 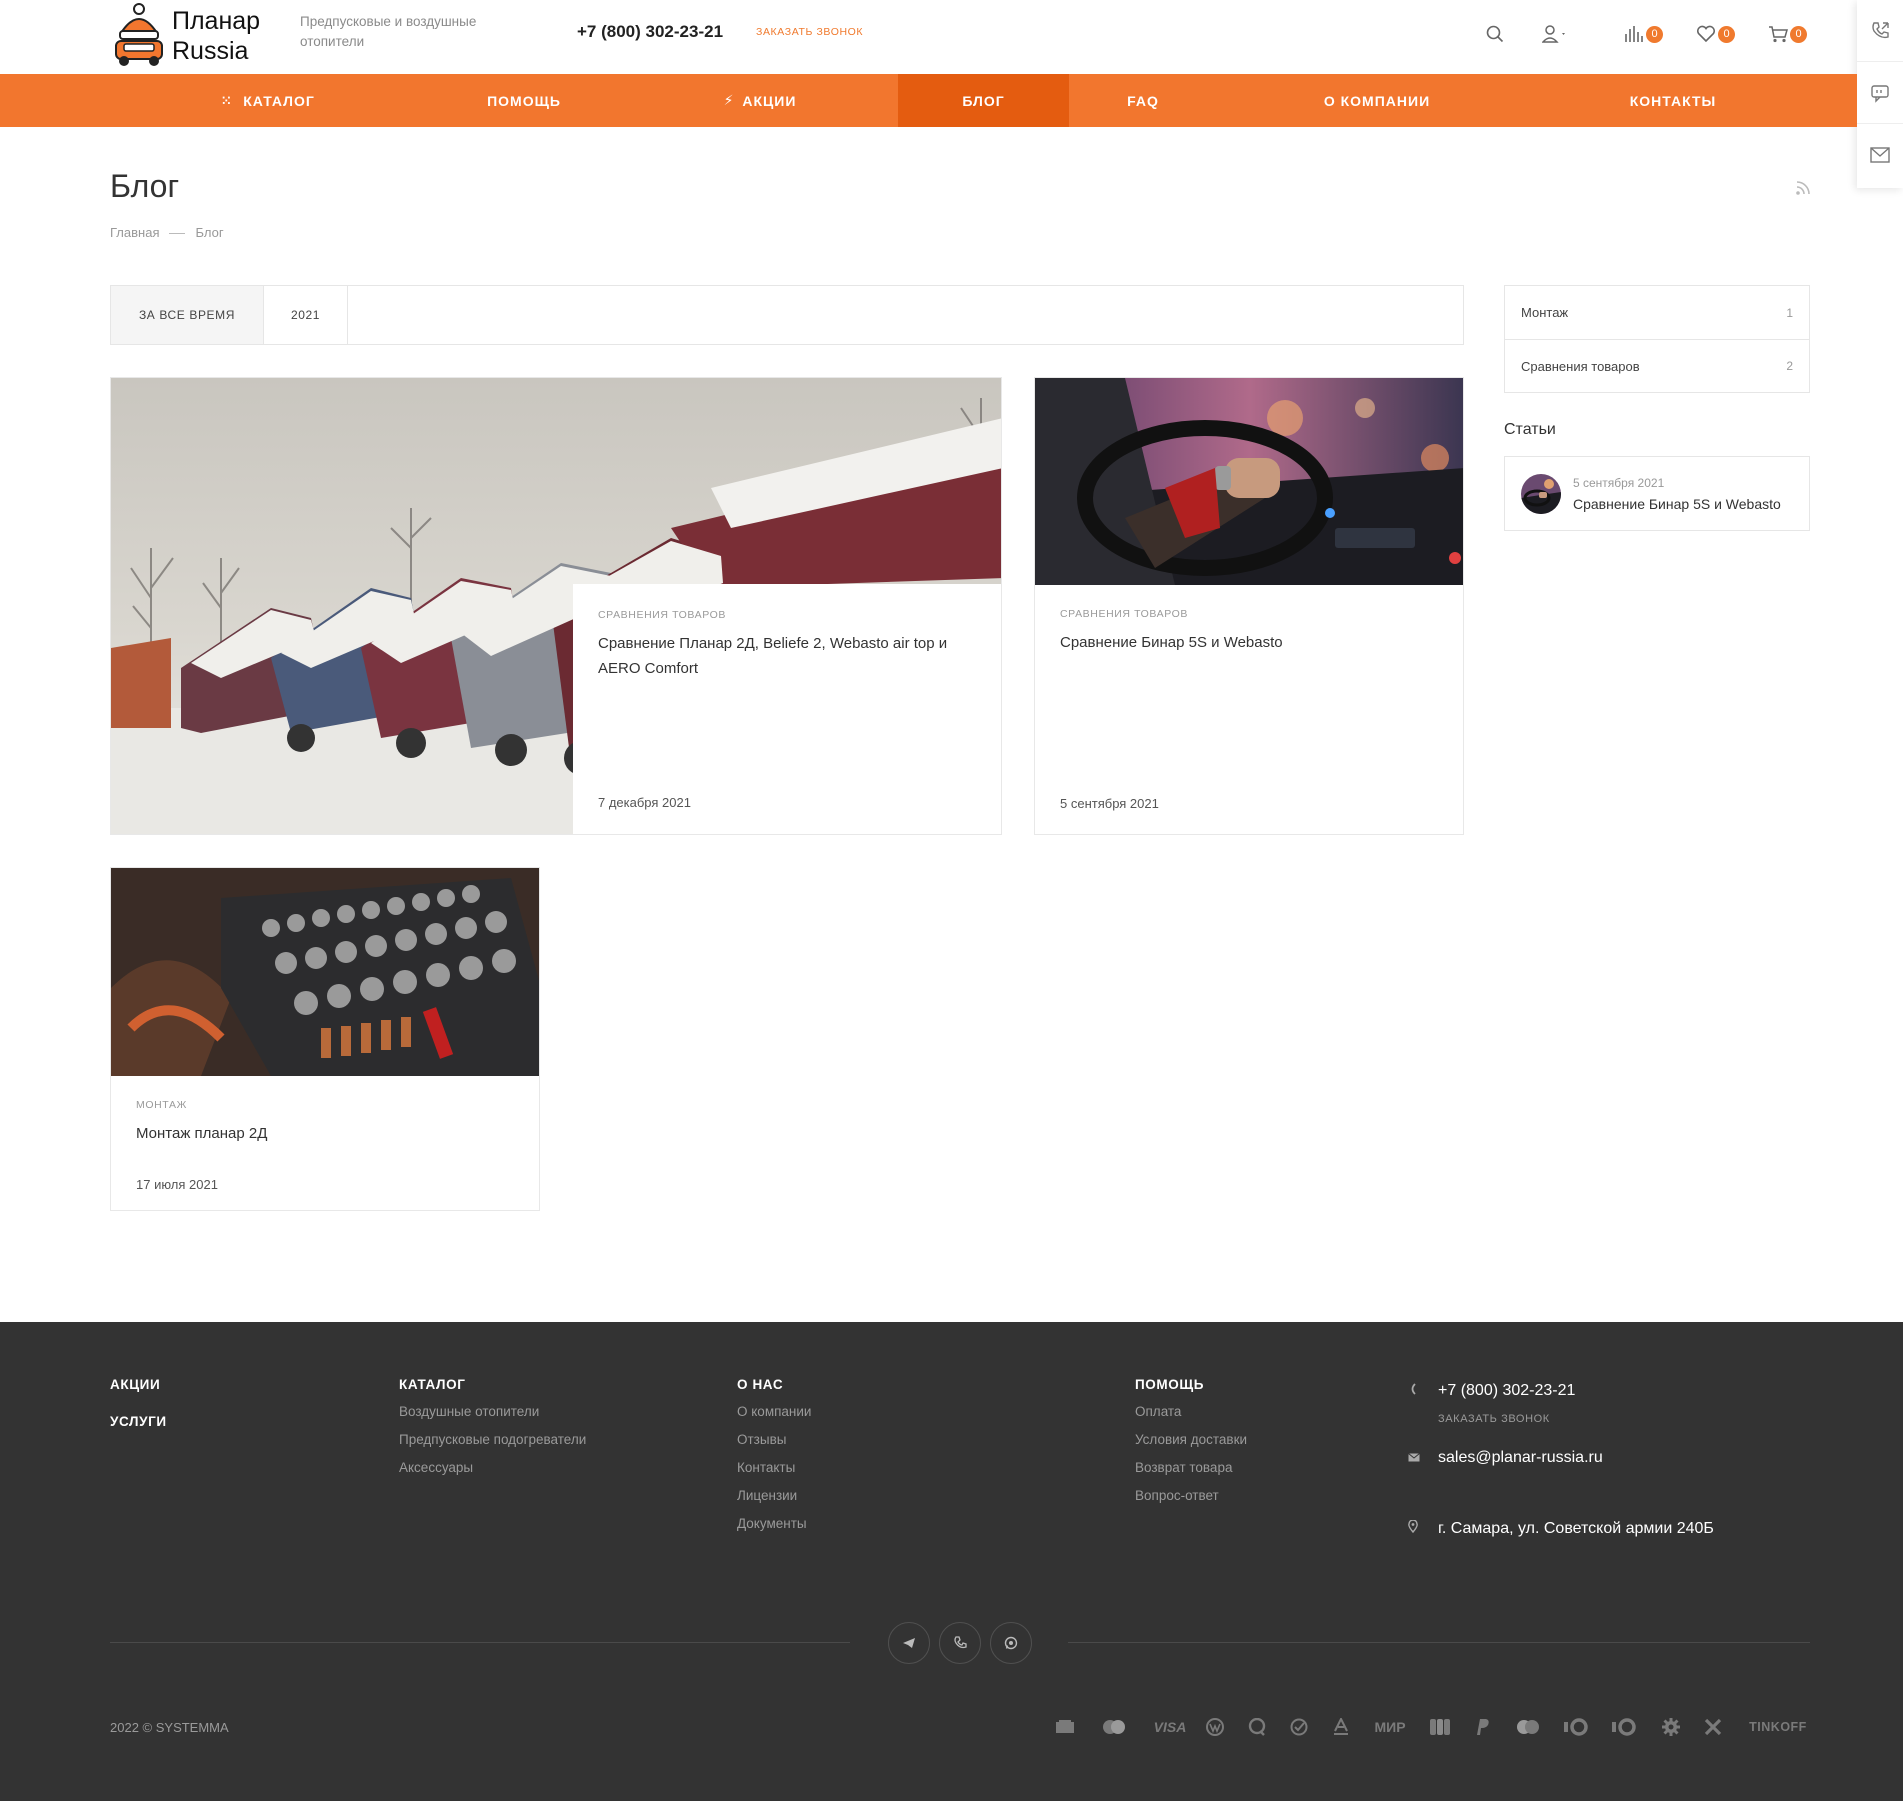 I want to click on logo-line2: Russia, so click(x=210, y=51).